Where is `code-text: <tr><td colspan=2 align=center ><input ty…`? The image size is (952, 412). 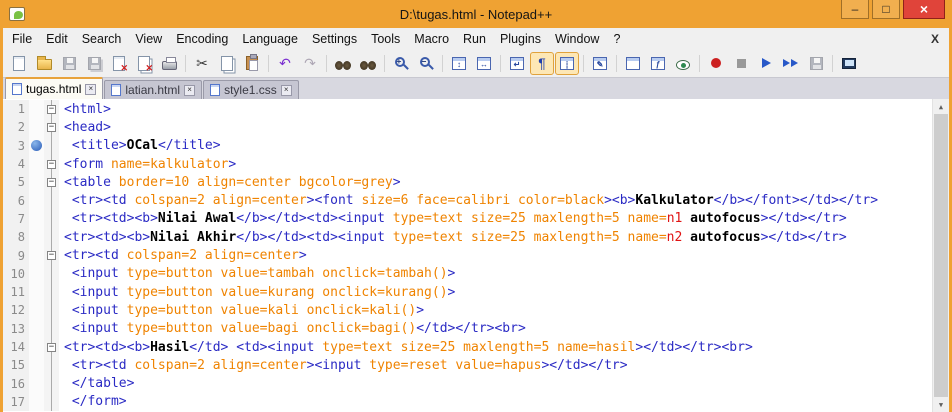
code-text: <tr><td colspan=2 align=center ><input ty… is located at coordinates (343, 365).